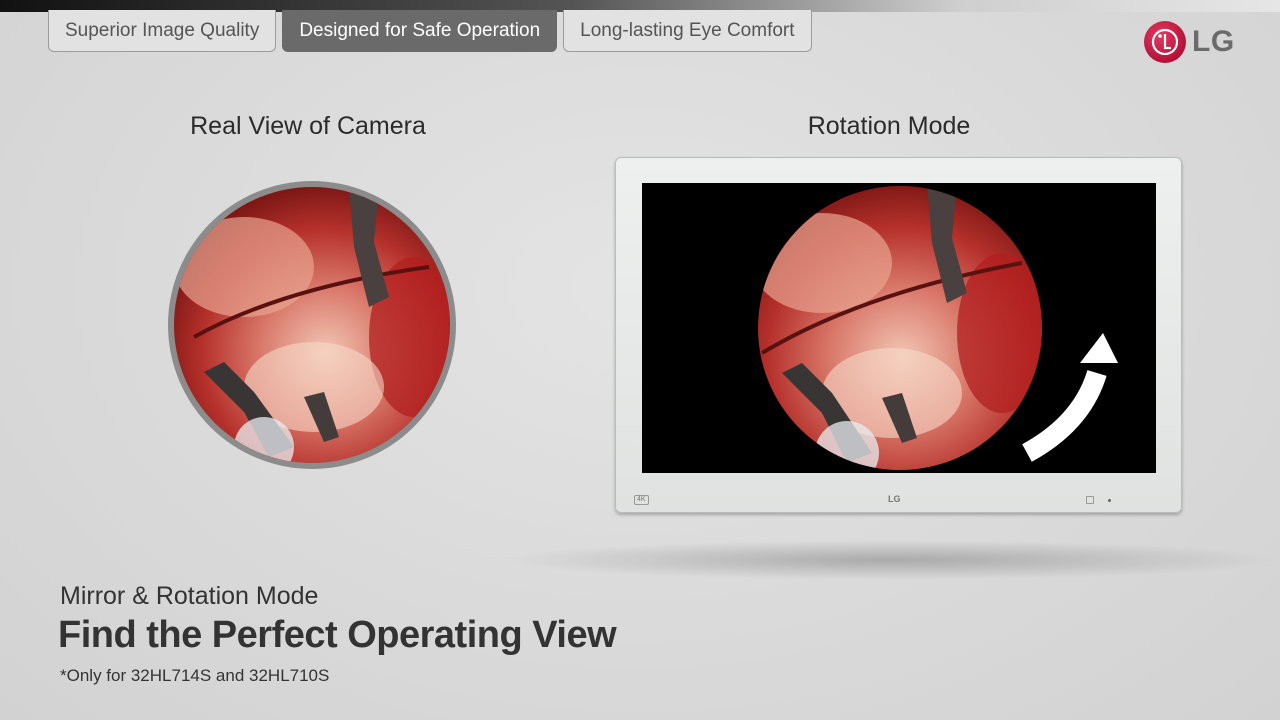 The height and width of the screenshot is (720, 1280). I want to click on caption-subtitle: Mirror & Rotation Mode, so click(189, 596).